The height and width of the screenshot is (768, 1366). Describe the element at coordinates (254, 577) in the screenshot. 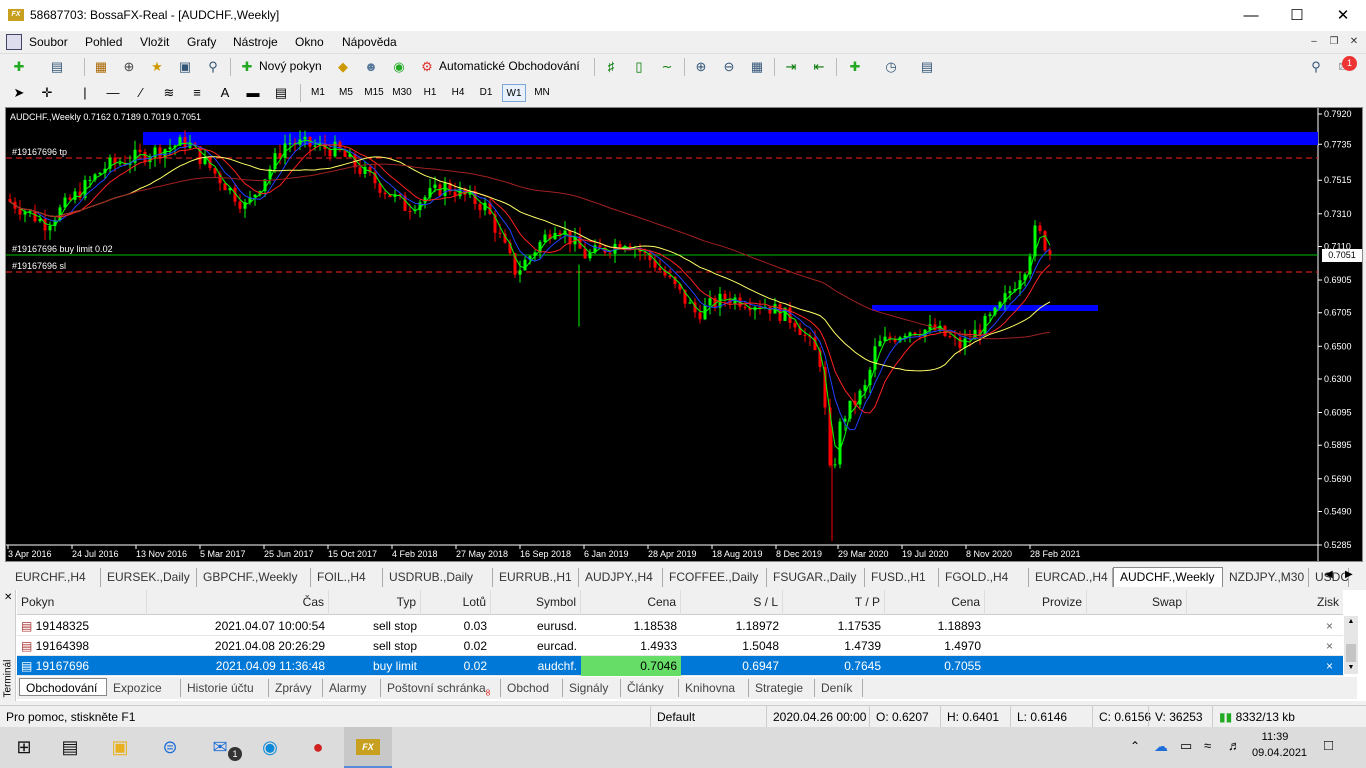

I see `chart-tab: GBPCHF.,Weekly` at that location.